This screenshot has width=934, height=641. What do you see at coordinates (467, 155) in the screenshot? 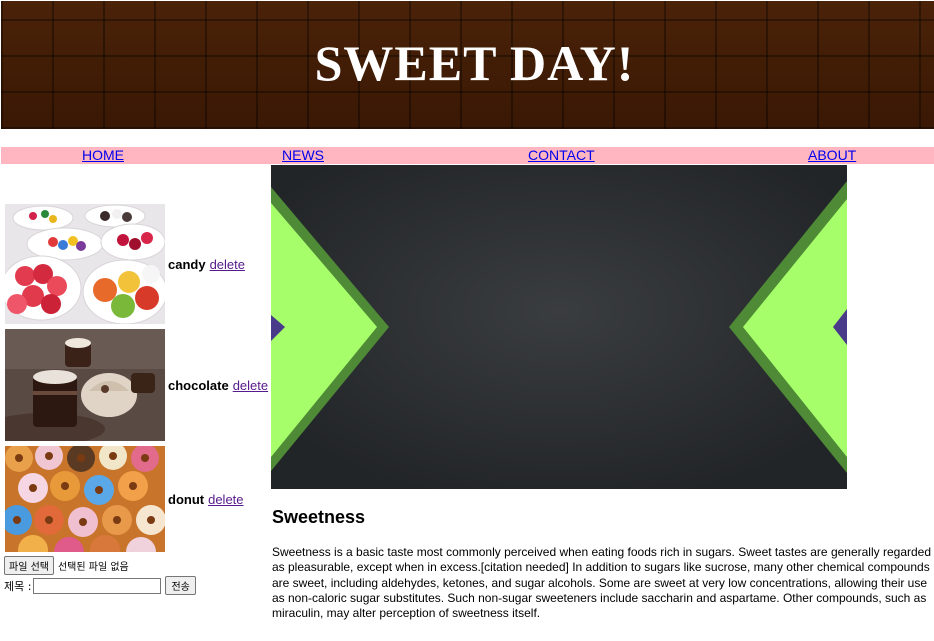
I see `nav-bar: HOME NEWS CONTACT ABOUT` at bounding box center [467, 155].